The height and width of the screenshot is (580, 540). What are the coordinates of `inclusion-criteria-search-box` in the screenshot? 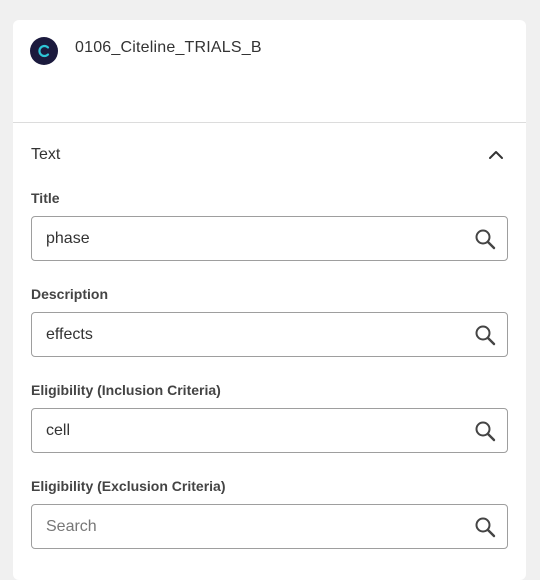 It's located at (269, 430).